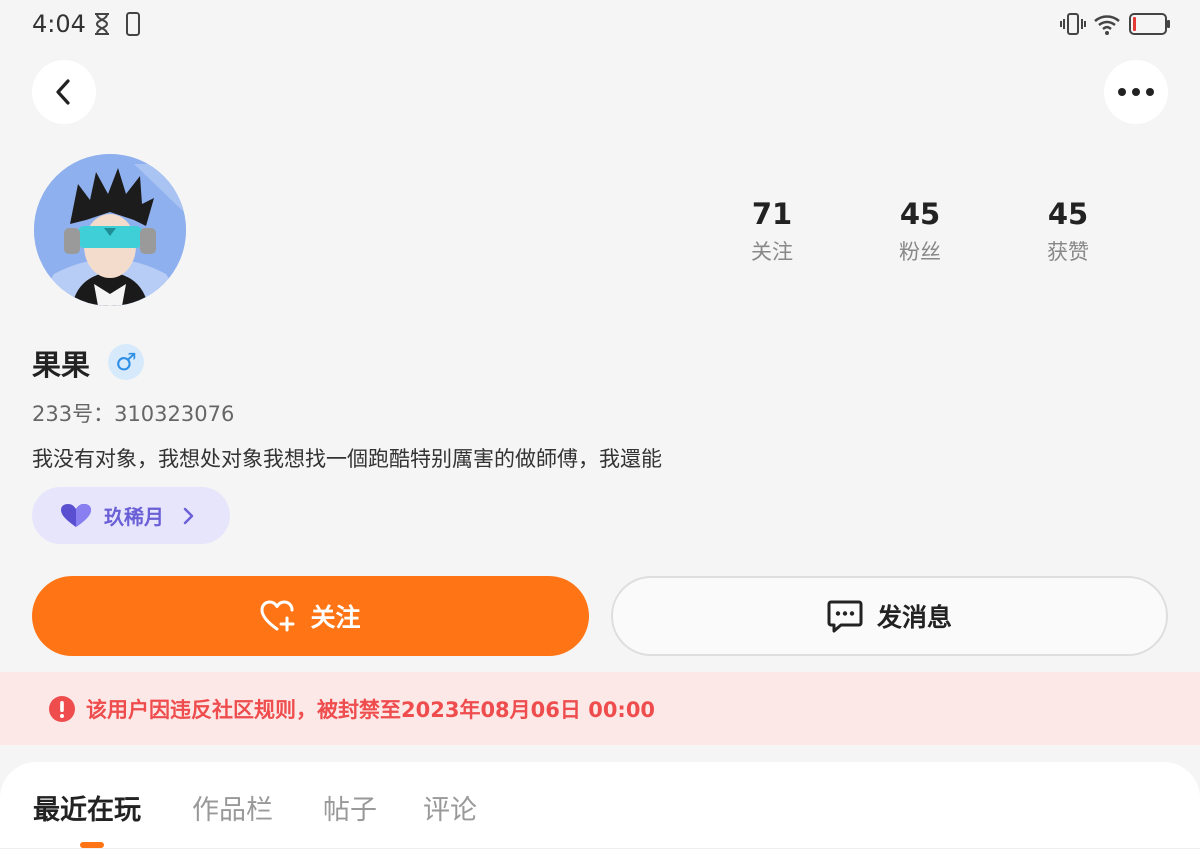 This screenshot has height=868, width=1200. Describe the element at coordinates (347, 459) in the screenshot. I see `bio-text: 我没有对象，我想处对象我想找一個跑酷特别厲害的做師傅，我還能` at that location.